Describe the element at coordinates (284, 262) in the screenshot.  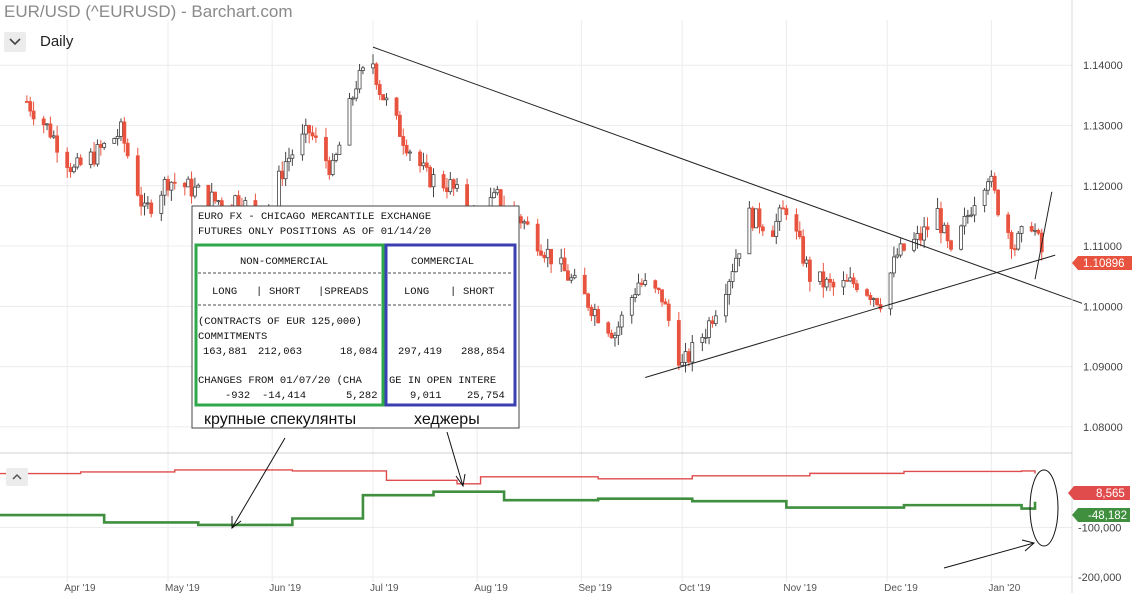
I see `noncommercial-title: NON-COMMERCIAL` at that location.